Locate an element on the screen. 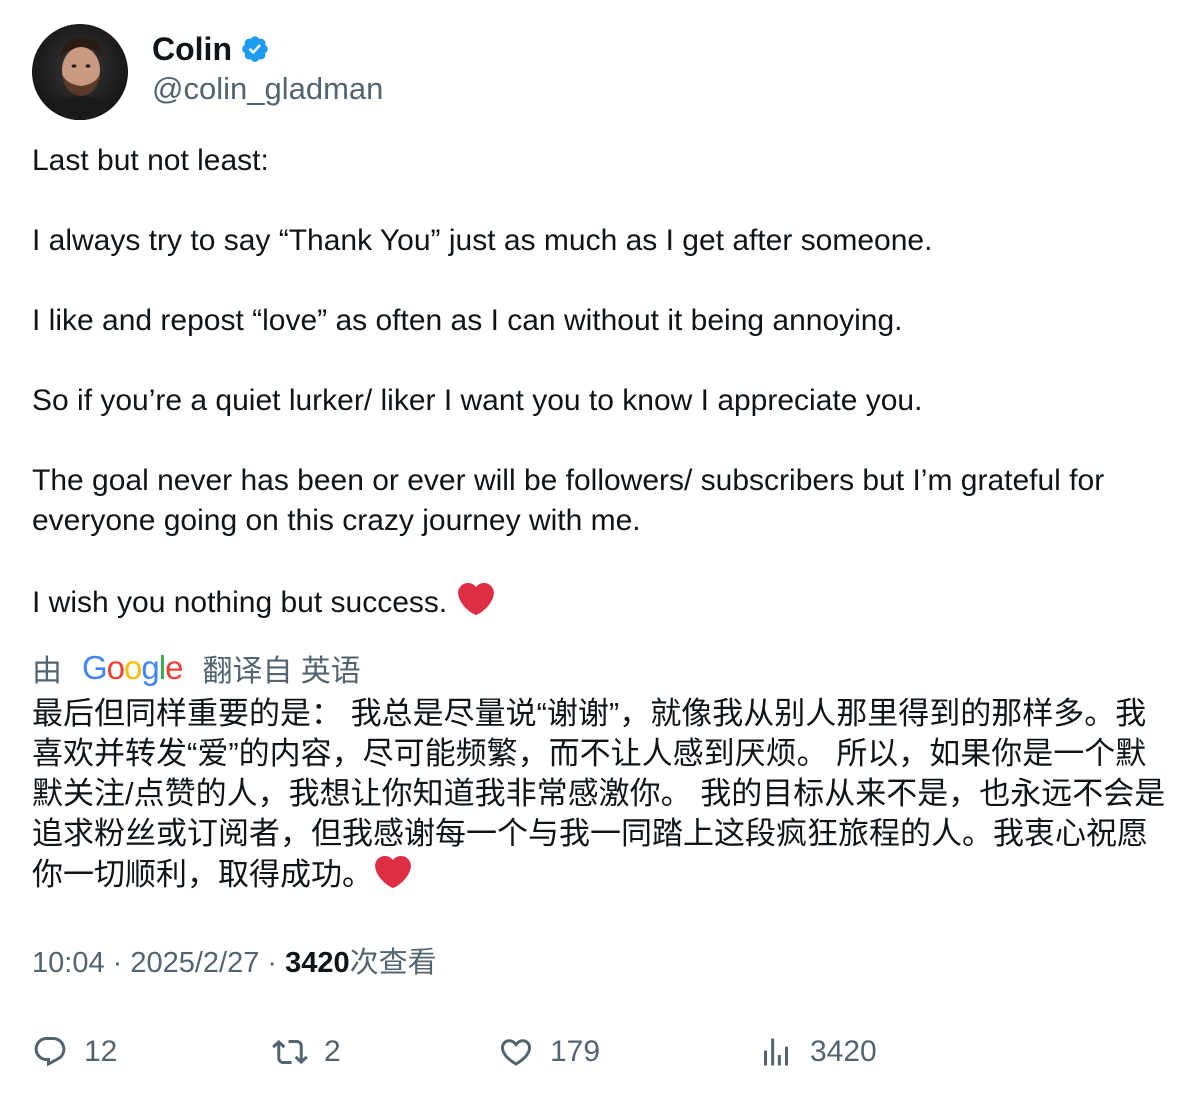 The width and height of the screenshot is (1196, 1098). repost-button: 2 is located at coordinates (306, 1052).